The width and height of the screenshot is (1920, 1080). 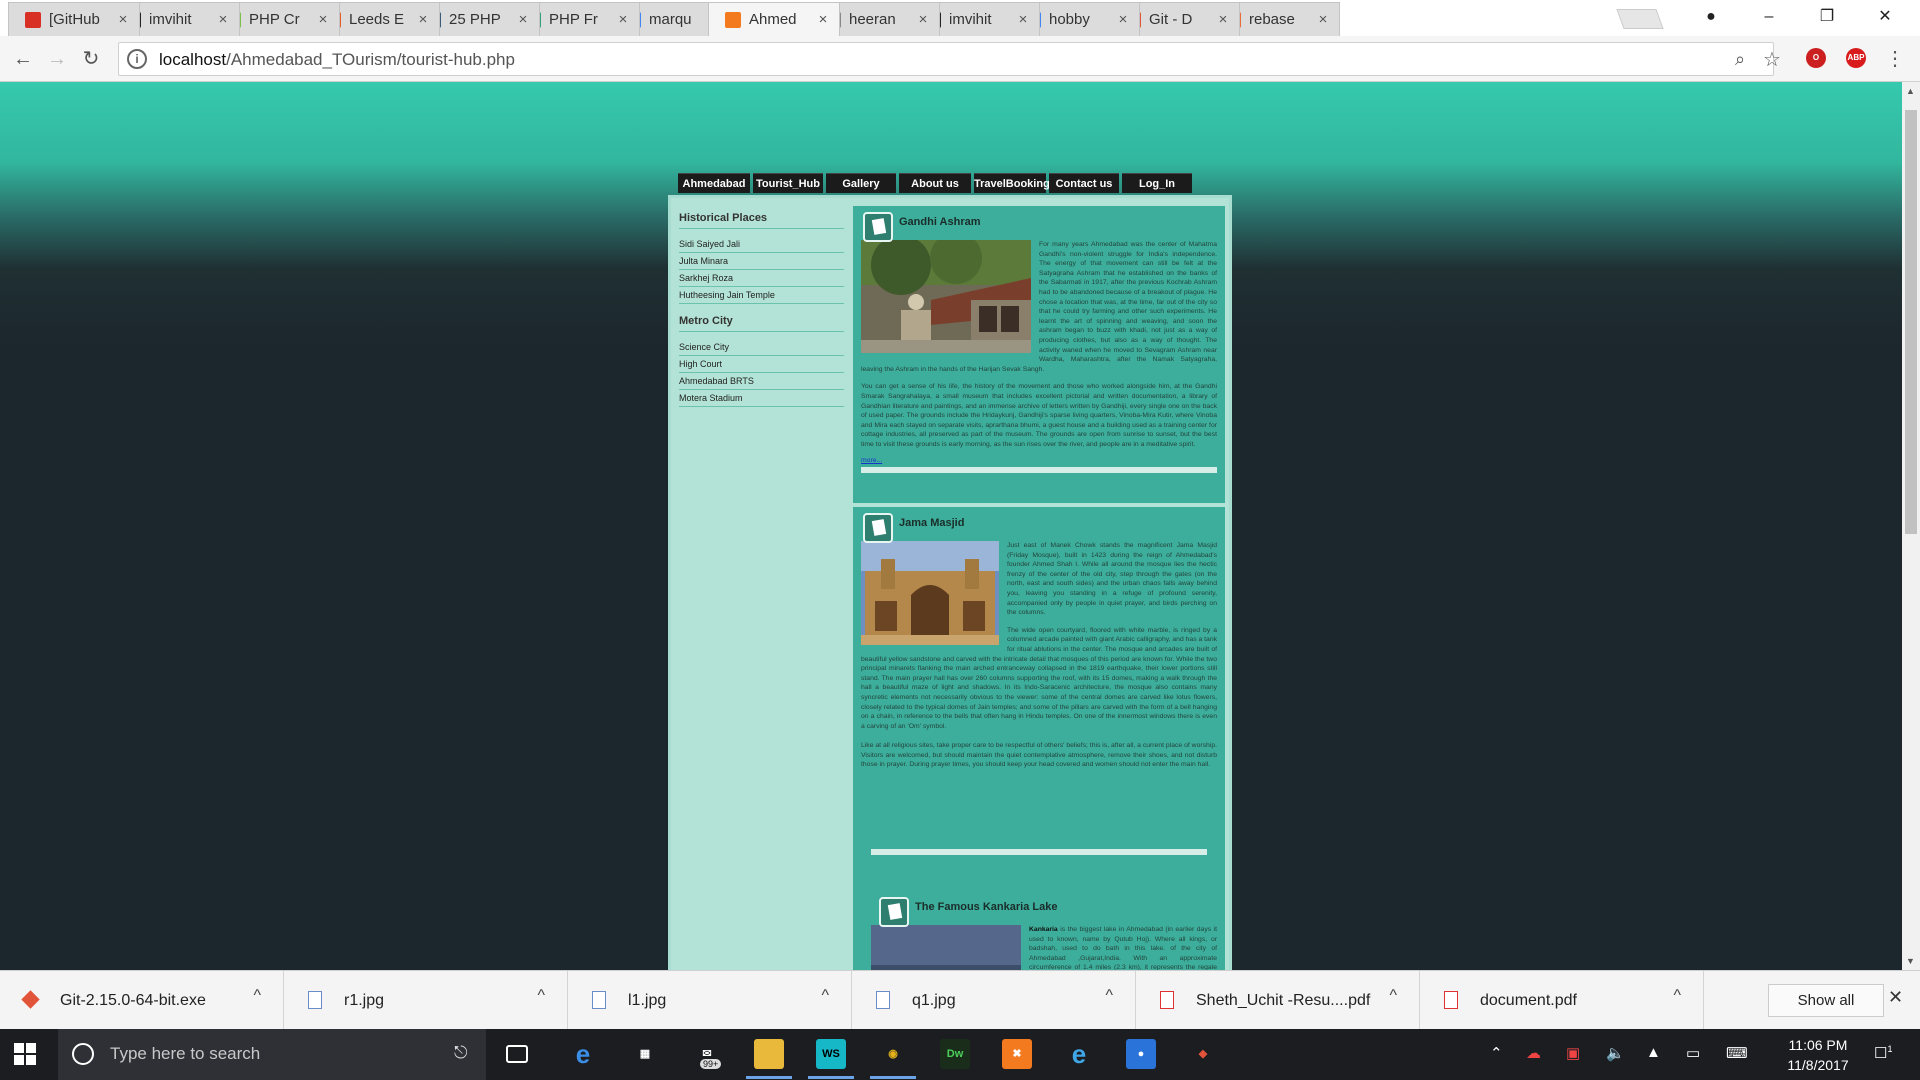 What do you see at coordinates (761, 365) in the screenshot?
I see `sidebar-link-high-court: High Court` at bounding box center [761, 365].